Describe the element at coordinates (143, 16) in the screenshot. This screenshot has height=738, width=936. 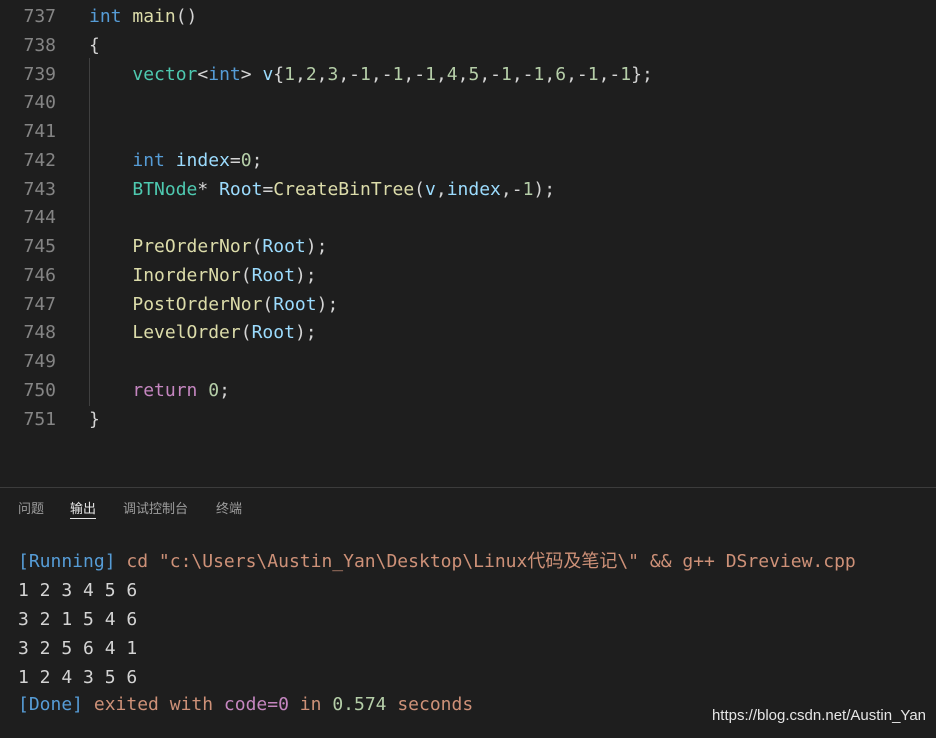
I see `code-text: int main()` at that location.